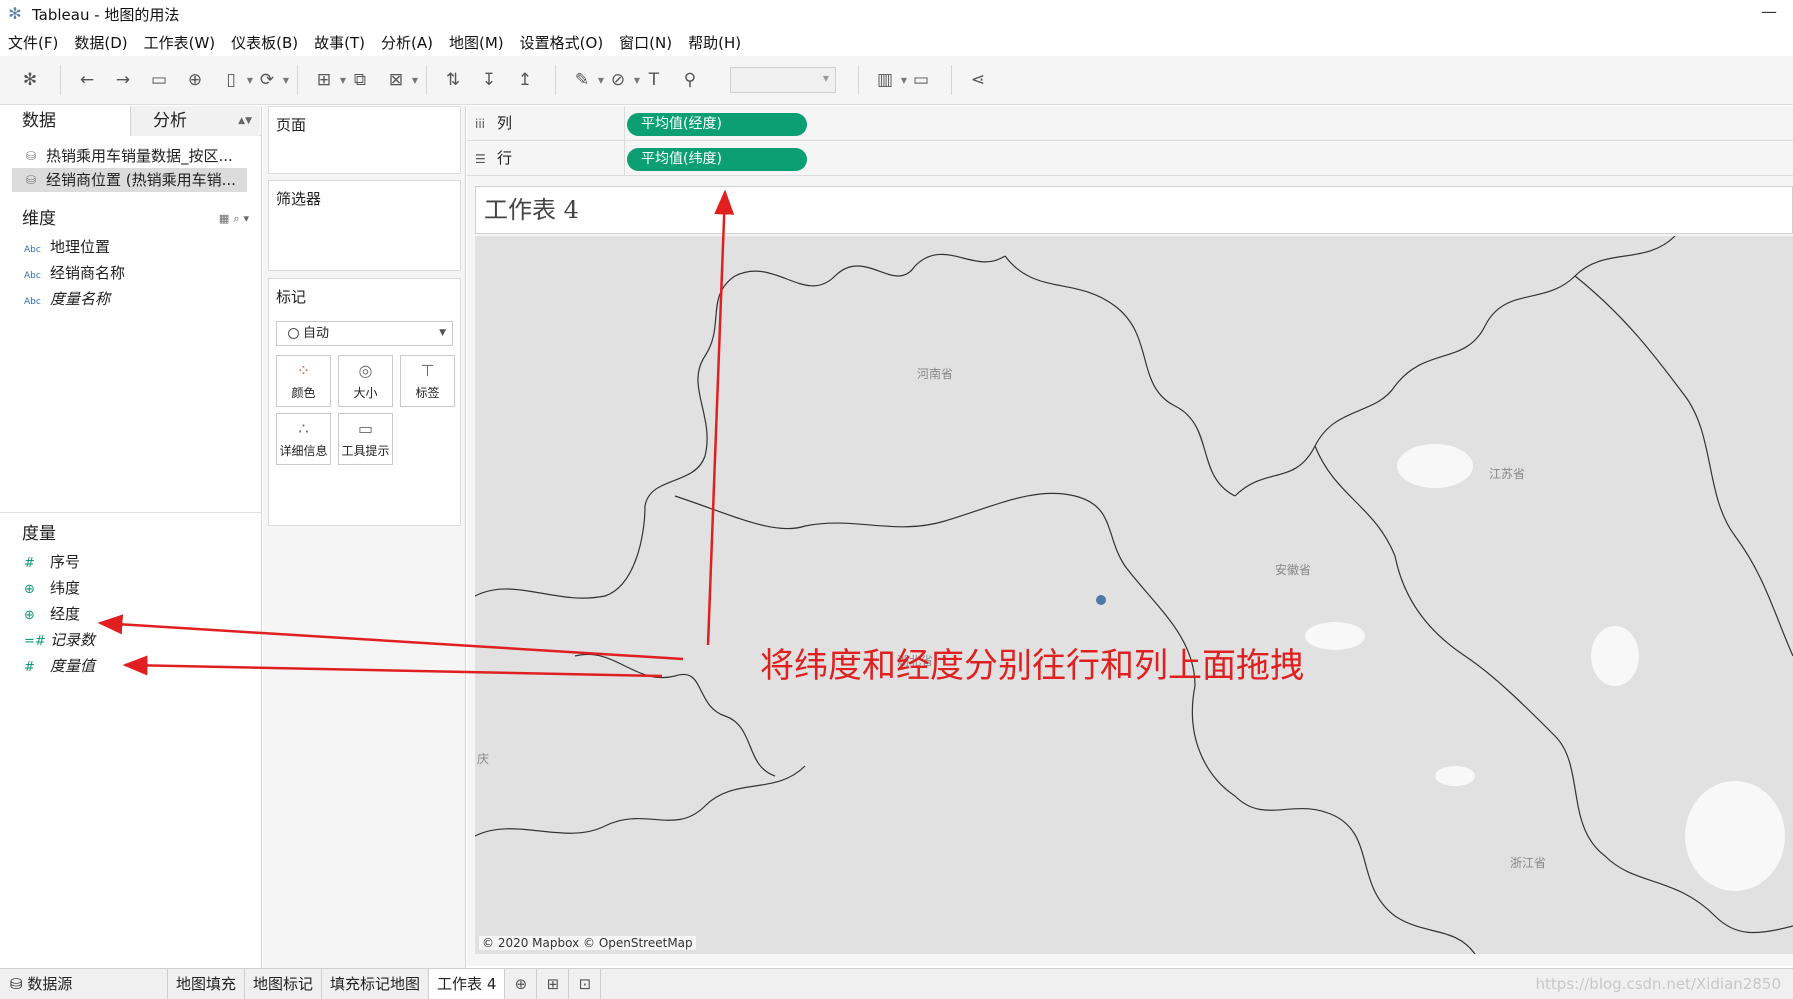 This screenshot has width=1793, height=999. Describe the element at coordinates (392, 666) in the screenshot. I see `arrow-to-longitude` at that location.